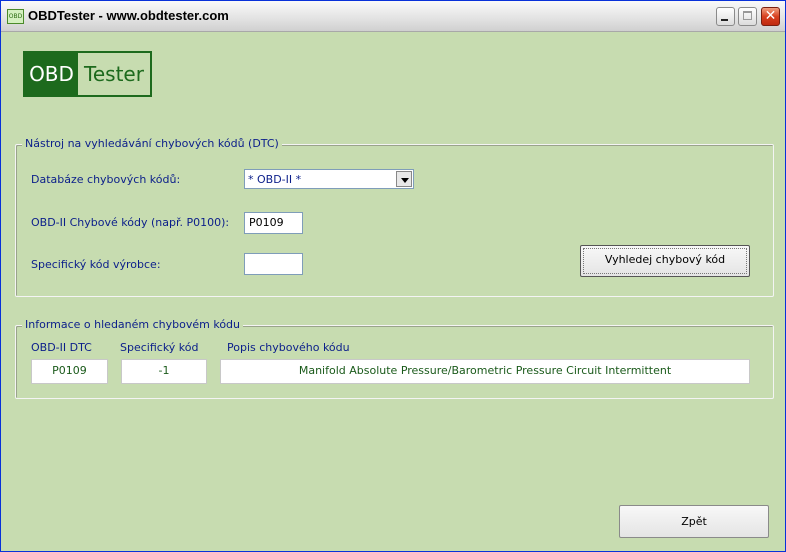 The height and width of the screenshot is (552, 786). I want to click on maximize-icon, so click(747, 15).